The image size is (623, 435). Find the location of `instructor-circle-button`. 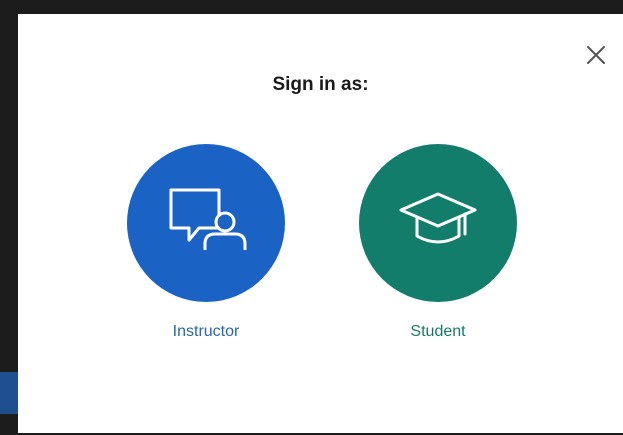

instructor-circle-button is located at coordinates (206, 223).